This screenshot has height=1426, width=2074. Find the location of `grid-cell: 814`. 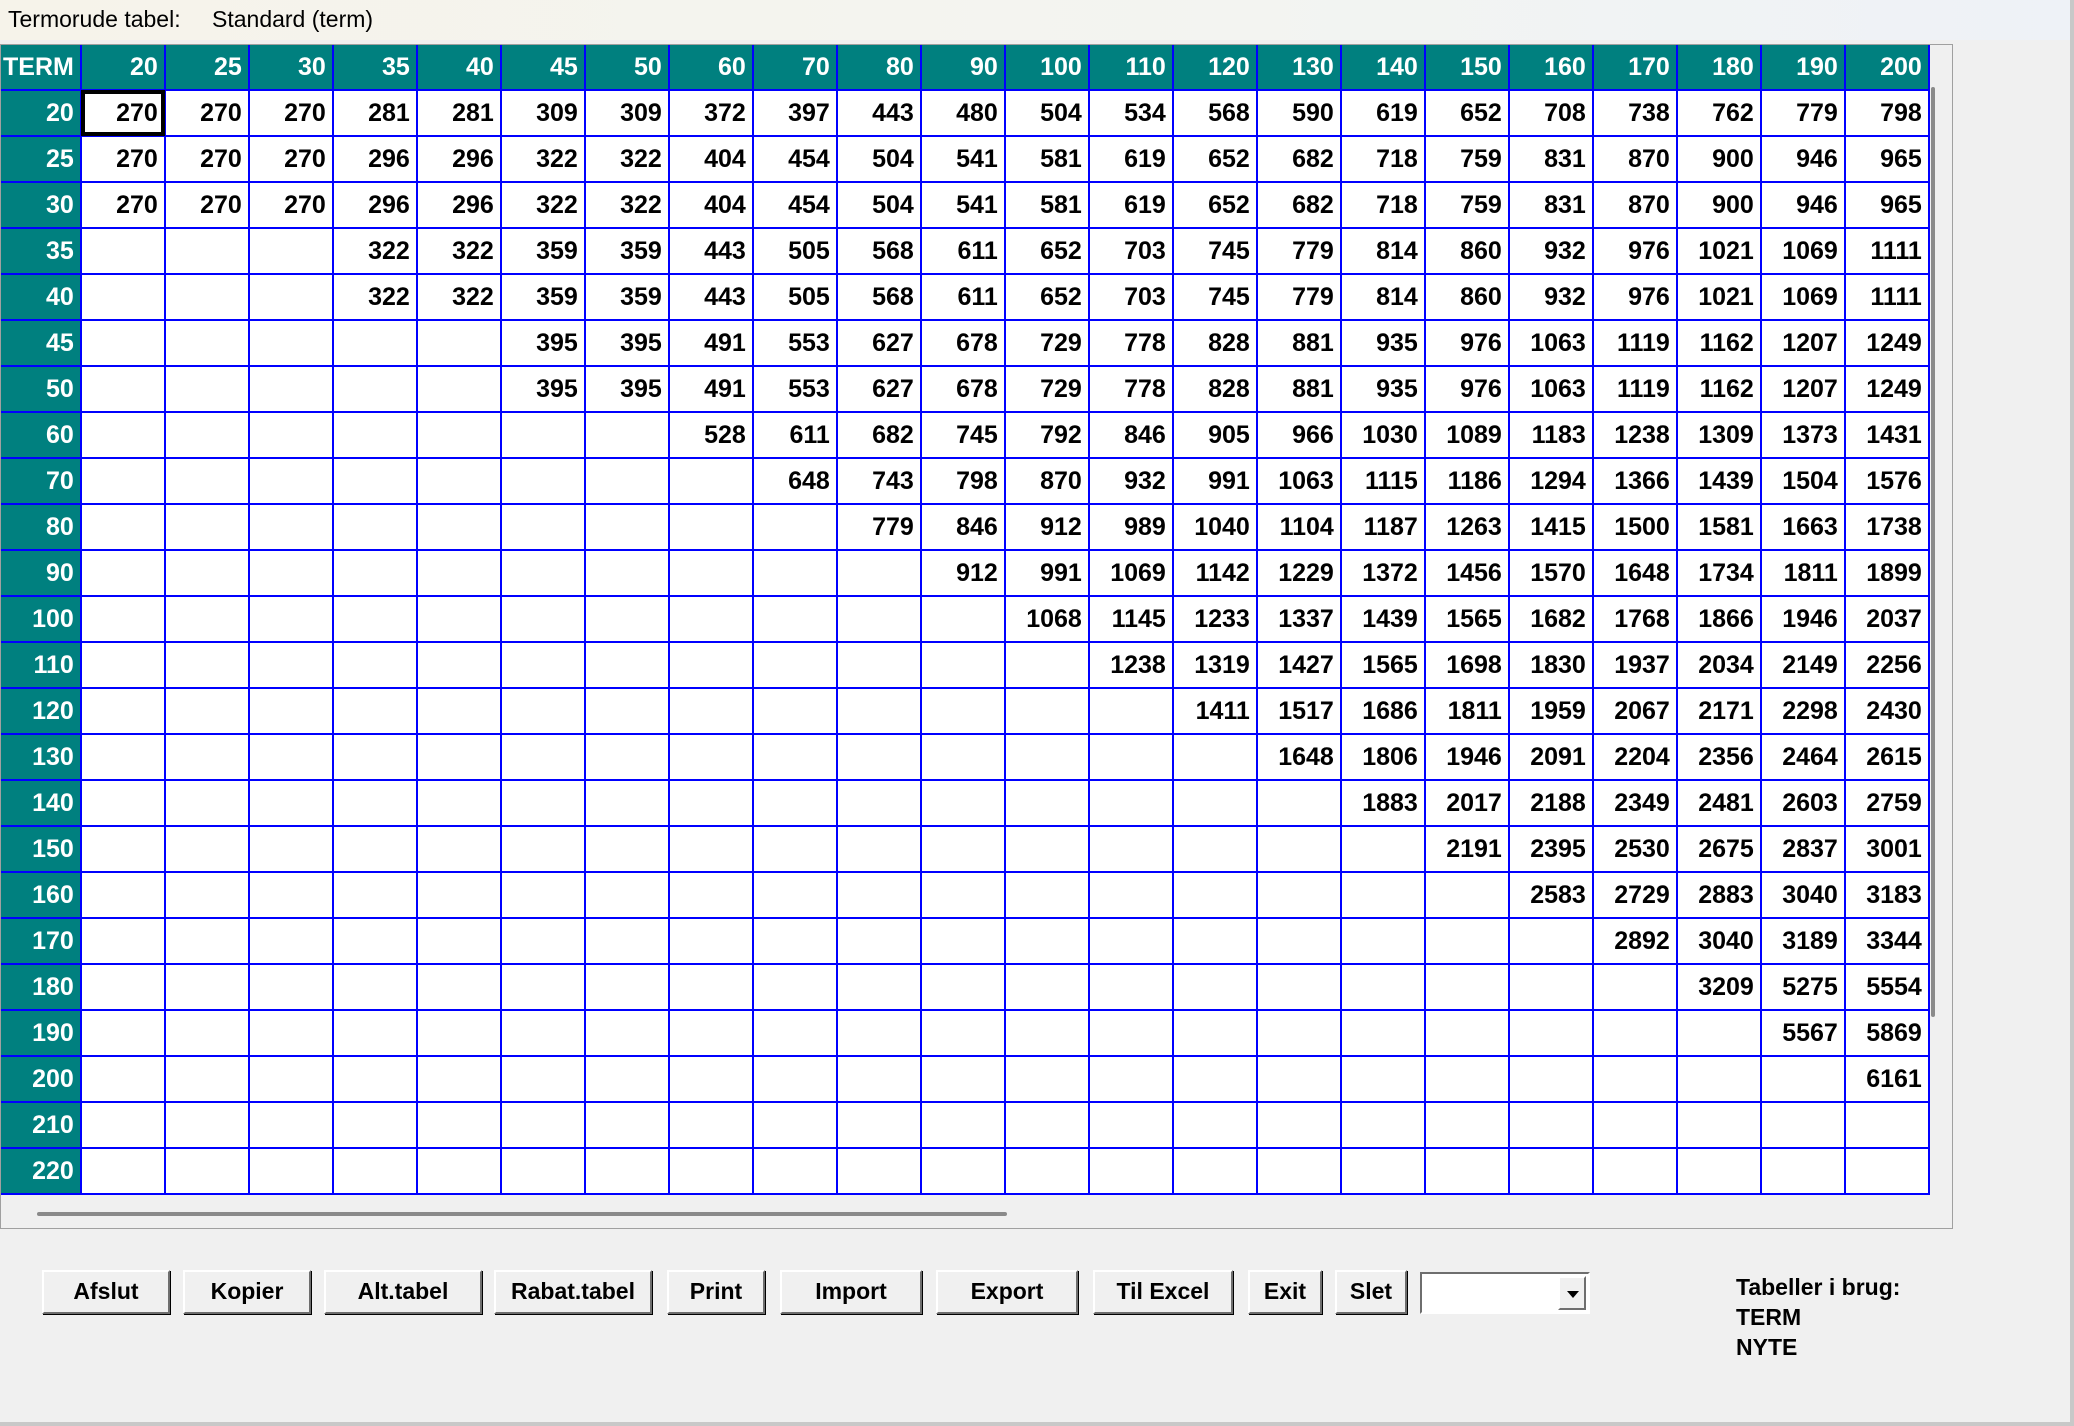

grid-cell: 814 is located at coordinates (1383, 297).